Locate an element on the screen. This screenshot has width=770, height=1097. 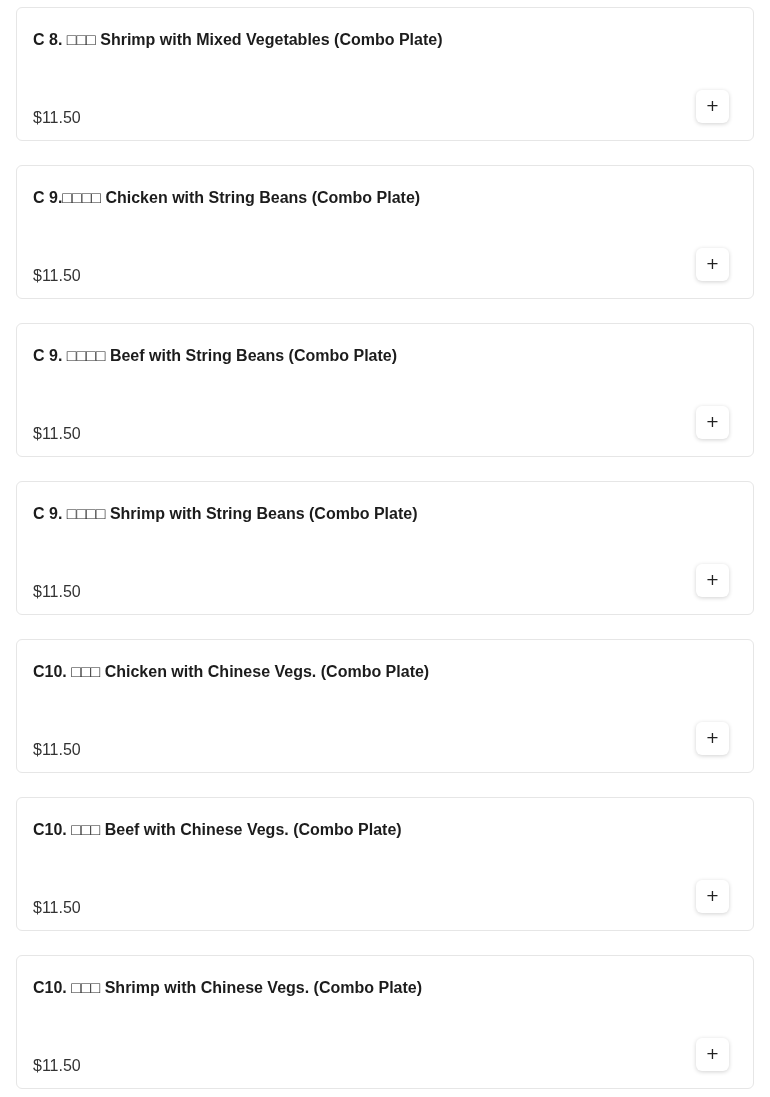
menu-item-card: C 9.□□□□ Chicken with String Beans (Combo Plate) $11.50 + is located at coordinates (385, 232).